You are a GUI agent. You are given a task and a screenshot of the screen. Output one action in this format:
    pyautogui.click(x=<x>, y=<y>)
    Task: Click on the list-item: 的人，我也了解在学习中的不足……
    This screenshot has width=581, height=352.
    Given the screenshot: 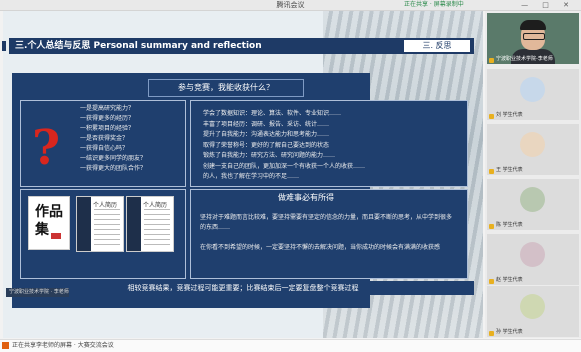 What is the action you would take?
    pyautogui.click(x=251, y=176)
    